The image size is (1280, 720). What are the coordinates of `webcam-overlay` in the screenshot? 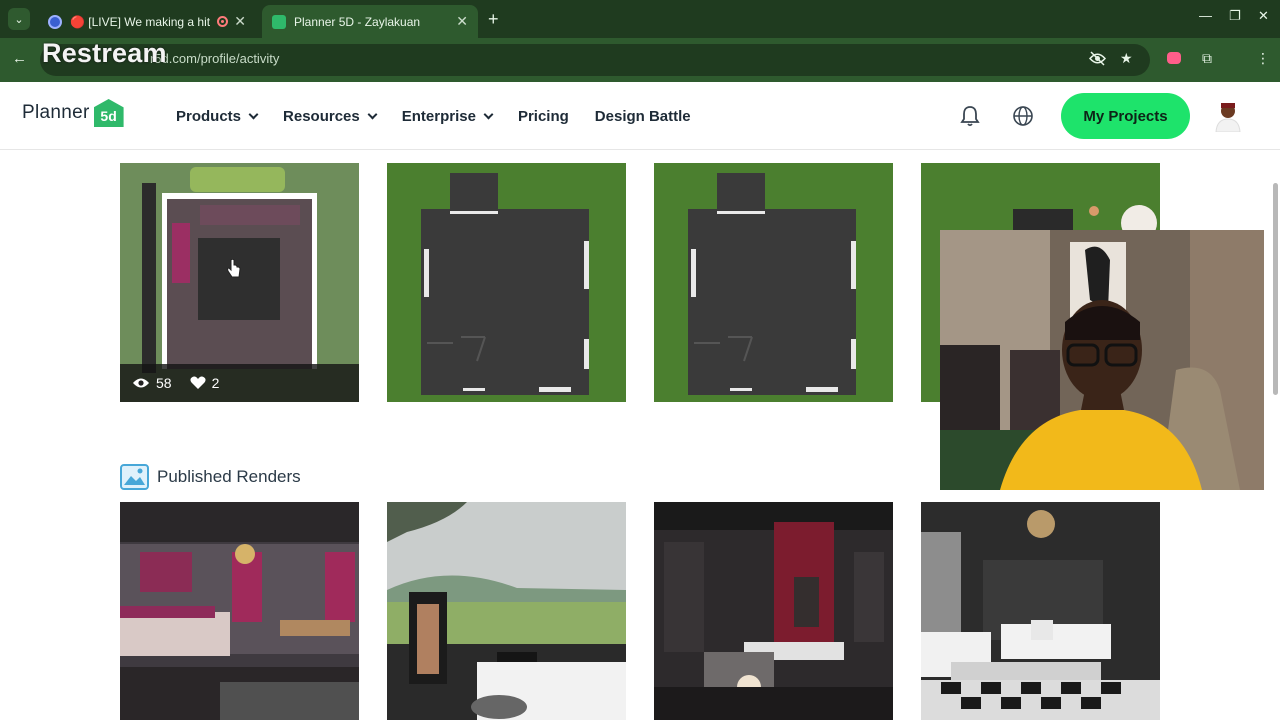 It's located at (1102, 360).